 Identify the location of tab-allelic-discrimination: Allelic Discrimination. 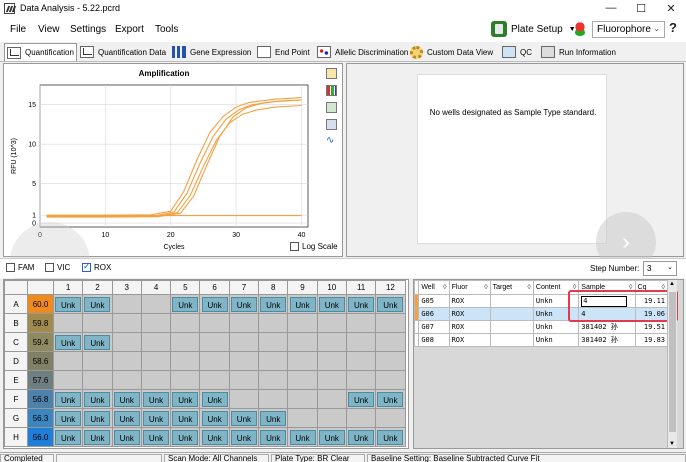
(362, 52).